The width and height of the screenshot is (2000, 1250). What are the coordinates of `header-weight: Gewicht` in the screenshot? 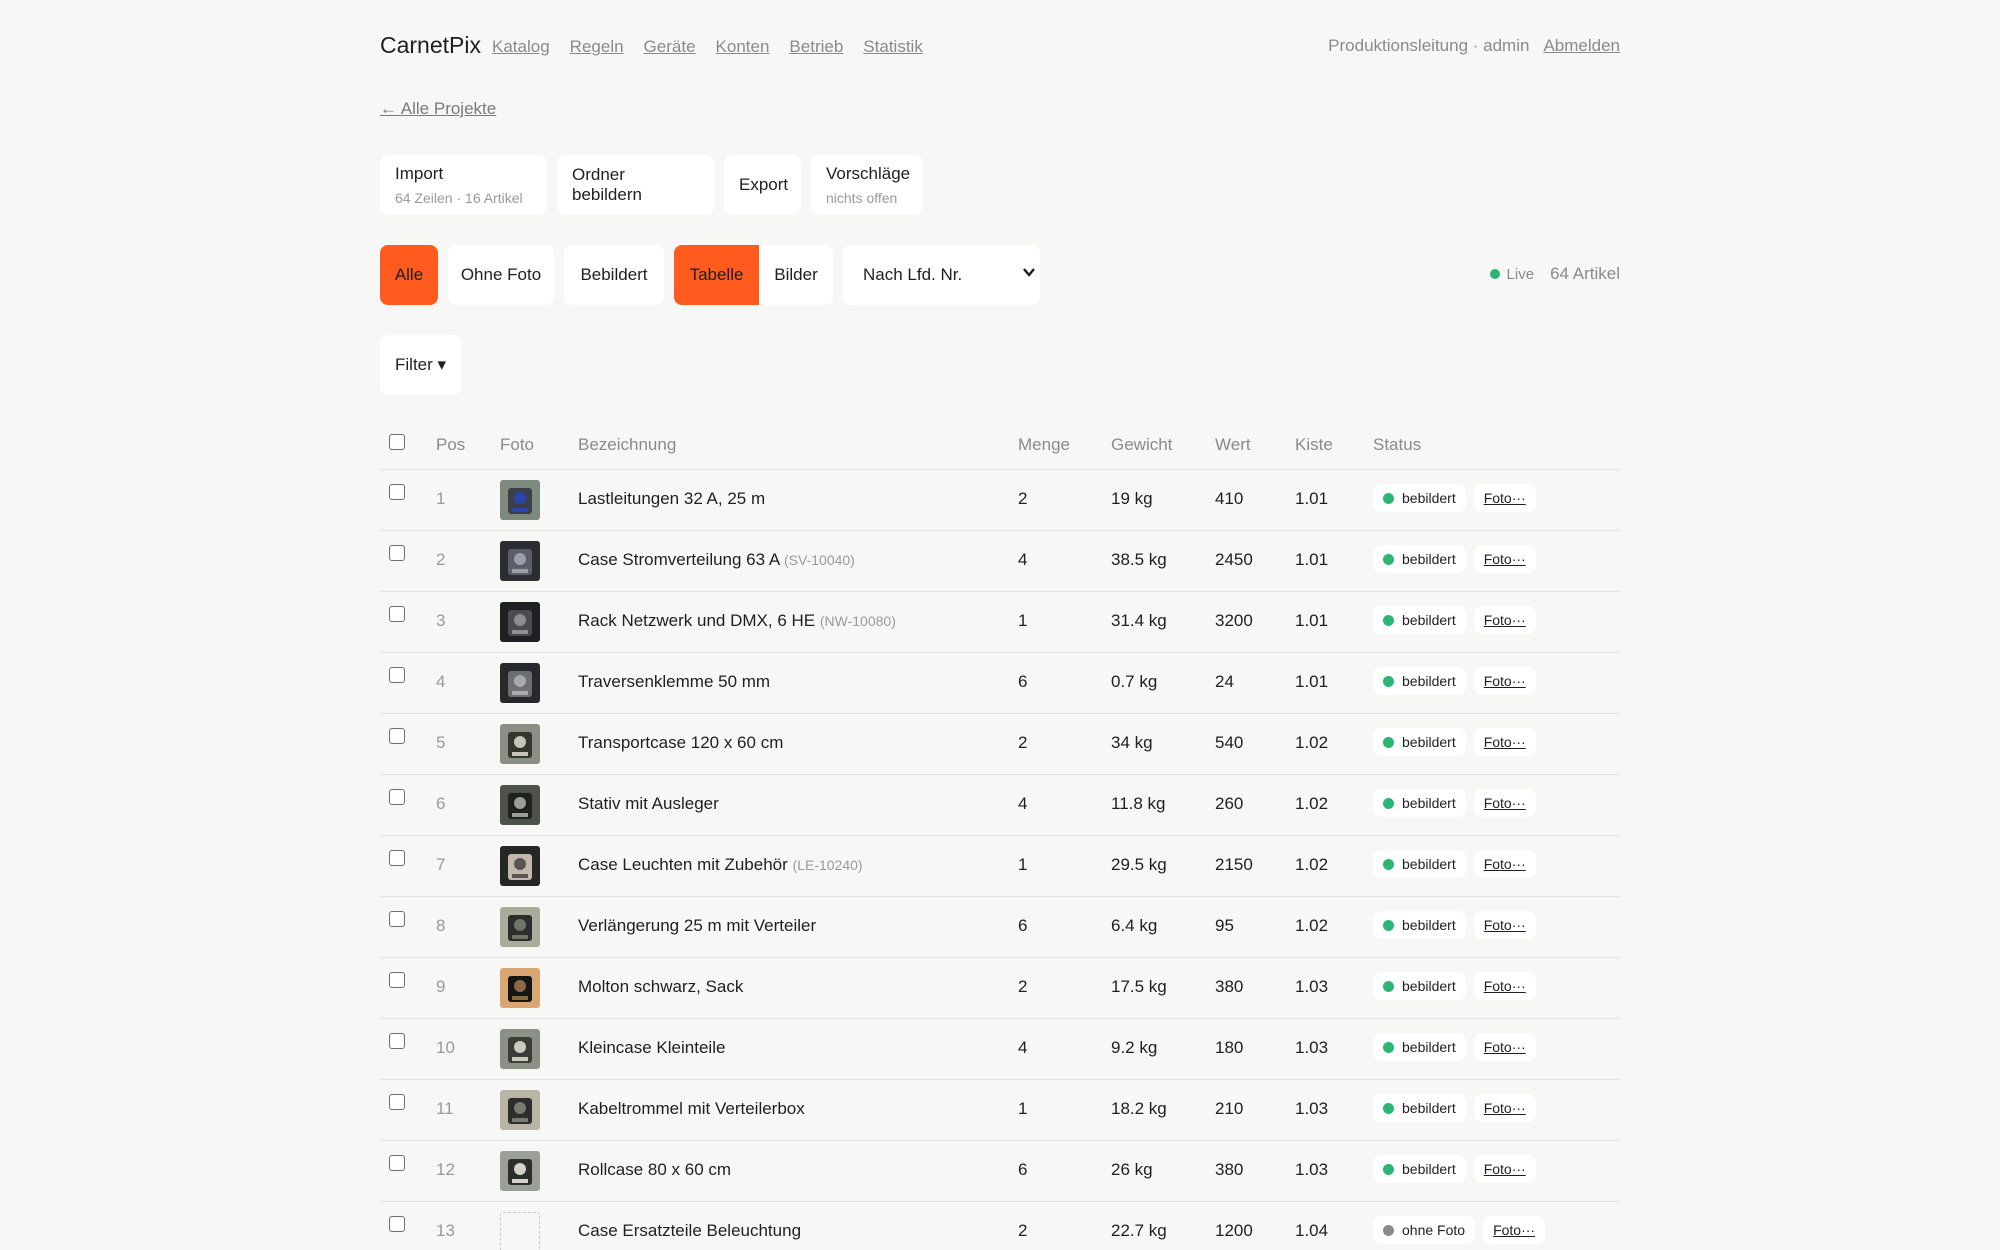 It's located at (1141, 445).